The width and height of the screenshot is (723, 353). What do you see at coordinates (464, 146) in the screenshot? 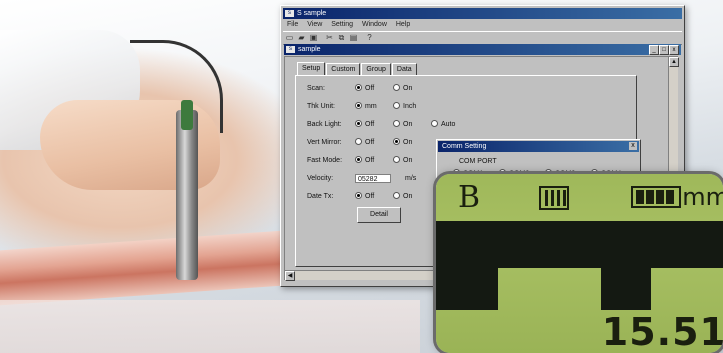
I see `dialog-title: Comm Setting` at bounding box center [464, 146].